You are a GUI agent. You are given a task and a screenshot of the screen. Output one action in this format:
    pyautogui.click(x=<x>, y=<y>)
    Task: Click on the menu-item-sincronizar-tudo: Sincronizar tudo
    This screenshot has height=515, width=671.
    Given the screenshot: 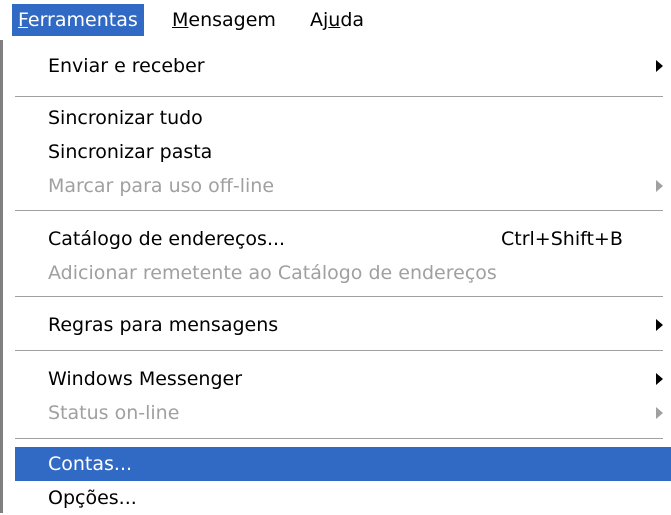 What is the action you would take?
    pyautogui.click(x=343, y=118)
    